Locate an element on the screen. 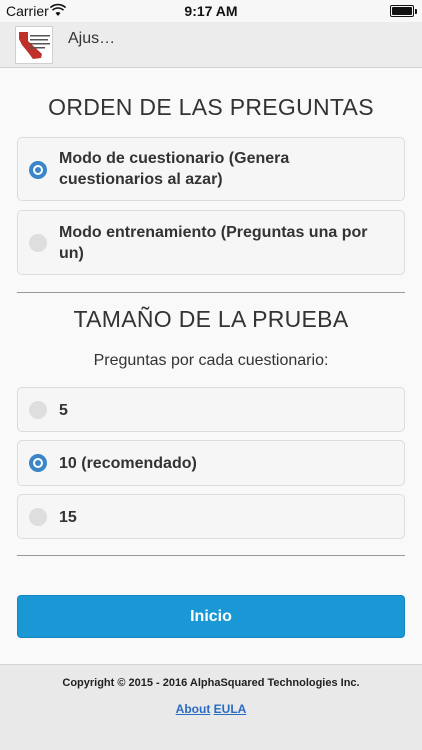  california-map-icon is located at coordinates (34, 45).